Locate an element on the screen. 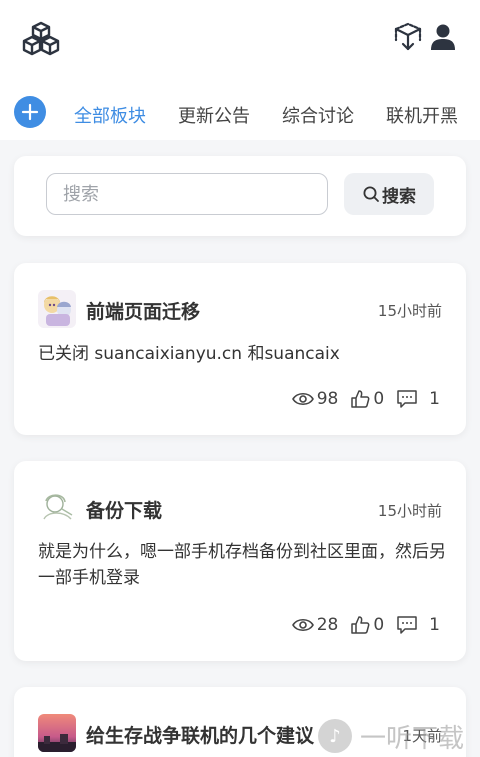 This screenshot has height=757, width=480. post-stats: 98 0 1 is located at coordinates (360, 399).